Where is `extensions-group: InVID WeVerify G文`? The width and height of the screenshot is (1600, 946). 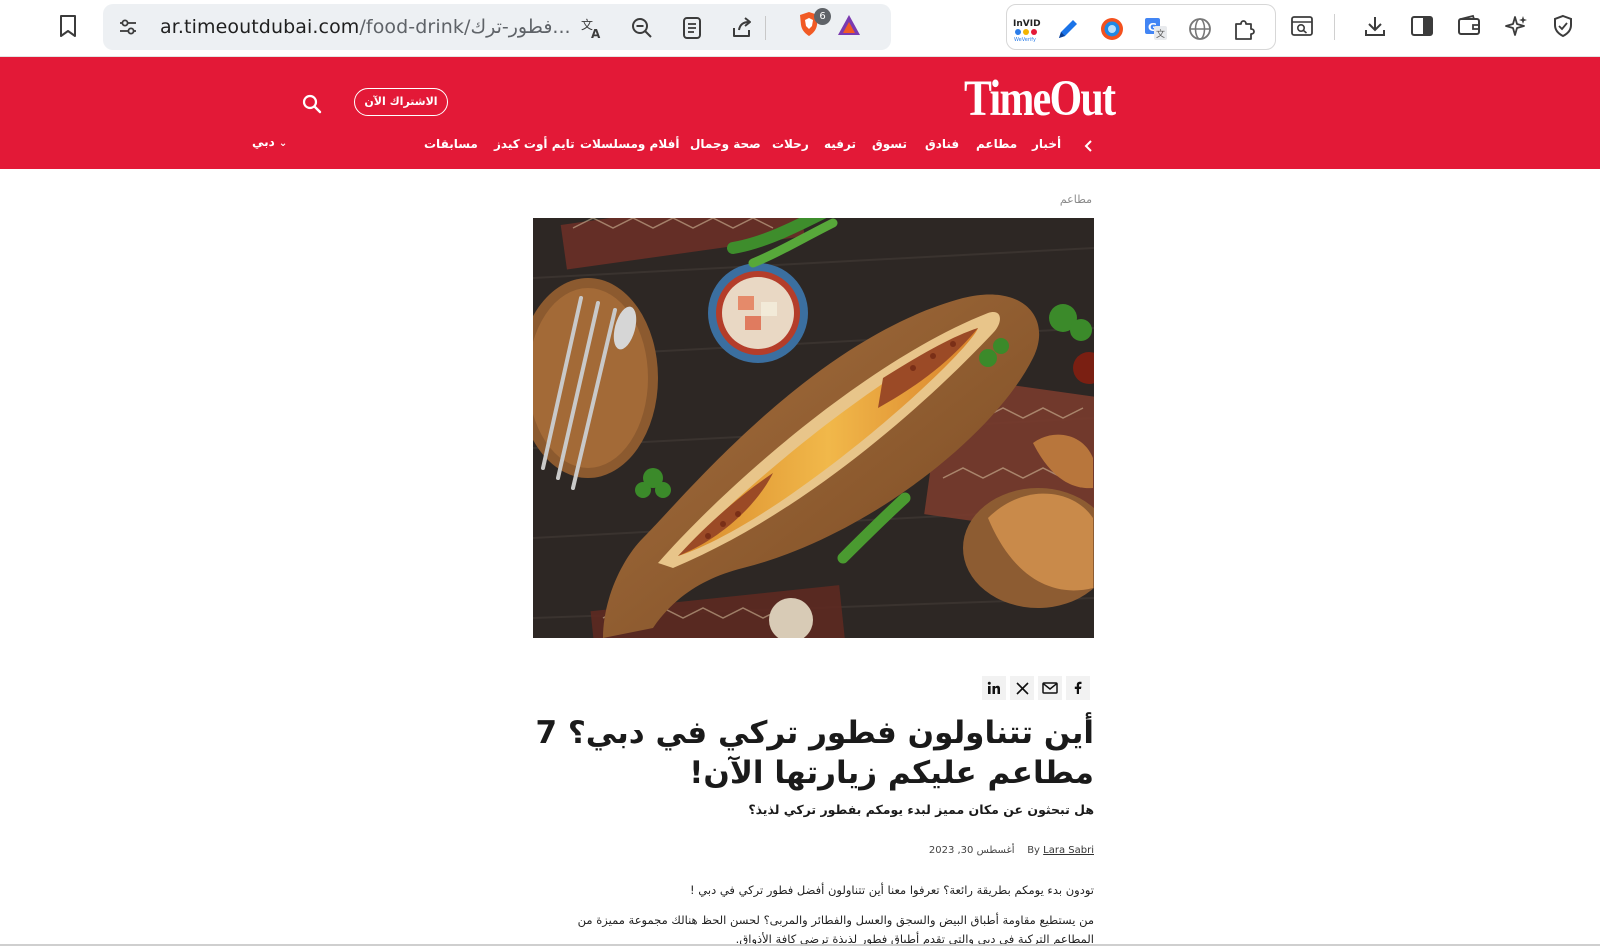
extensions-group: InVID WeVerify G文 is located at coordinates (1141, 27).